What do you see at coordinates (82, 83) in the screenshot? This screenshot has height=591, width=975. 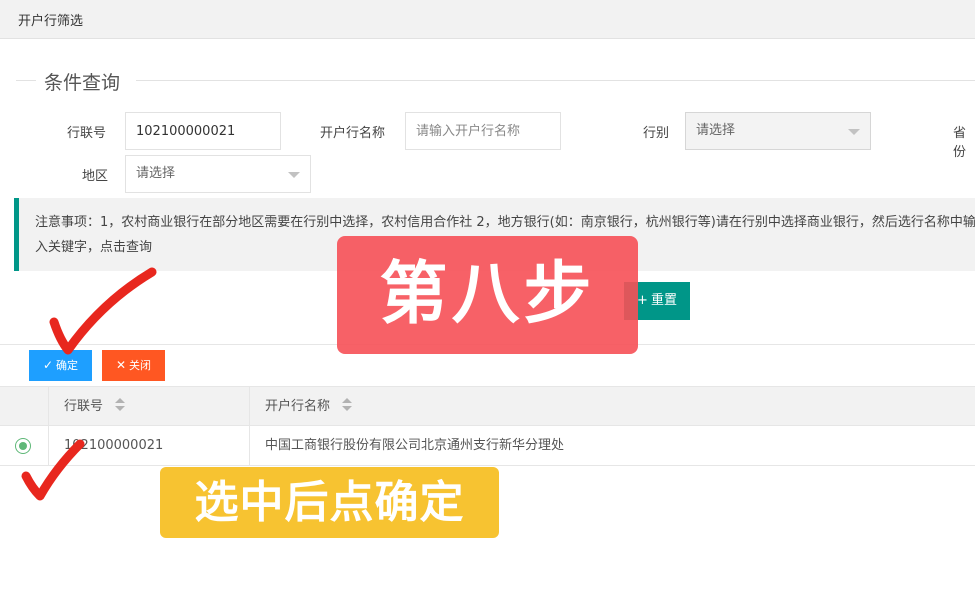 I see `query-legend: 条件查询` at bounding box center [82, 83].